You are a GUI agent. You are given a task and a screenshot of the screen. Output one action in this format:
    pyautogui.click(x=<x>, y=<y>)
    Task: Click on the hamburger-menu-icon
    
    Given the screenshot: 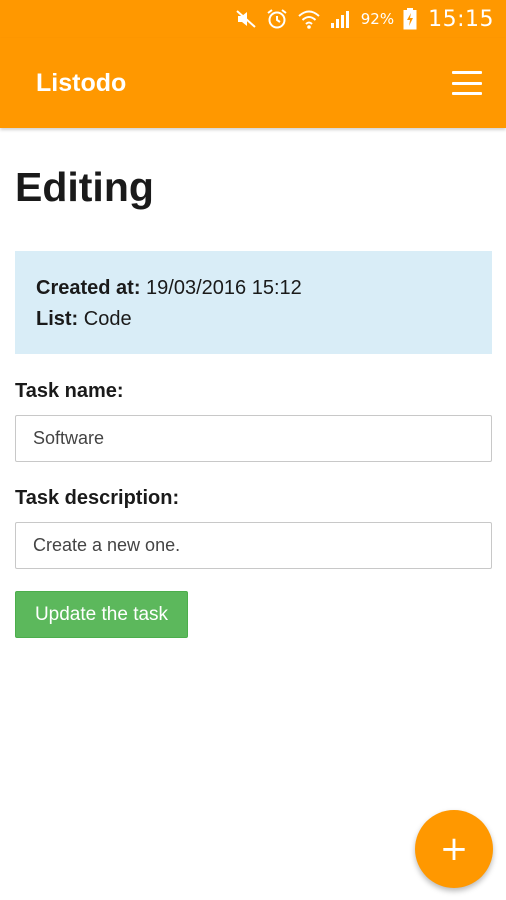 What is the action you would take?
    pyautogui.click(x=467, y=83)
    